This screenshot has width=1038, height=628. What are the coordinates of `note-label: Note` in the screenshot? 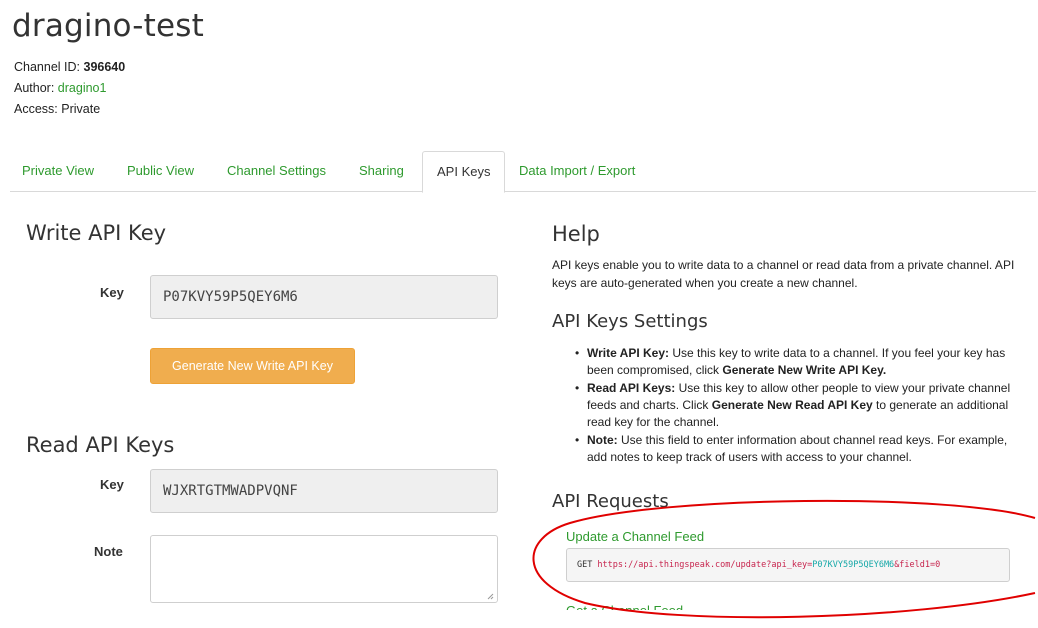 It's located at (108, 551).